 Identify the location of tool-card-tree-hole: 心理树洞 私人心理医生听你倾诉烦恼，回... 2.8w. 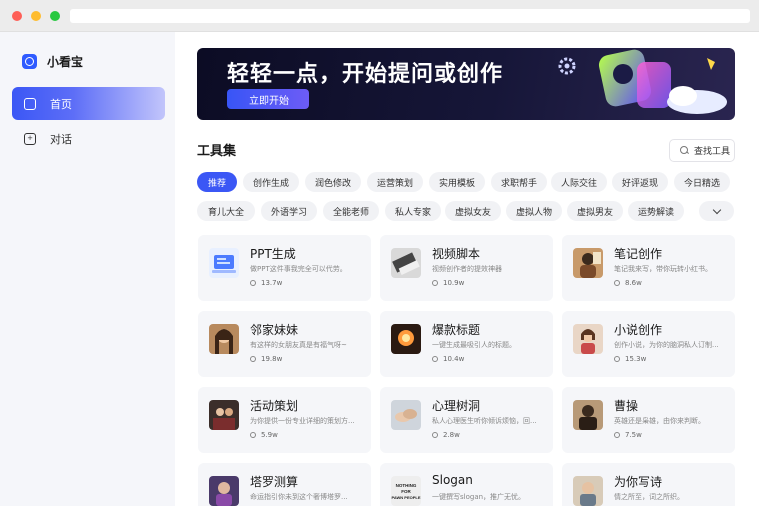
(466, 420).